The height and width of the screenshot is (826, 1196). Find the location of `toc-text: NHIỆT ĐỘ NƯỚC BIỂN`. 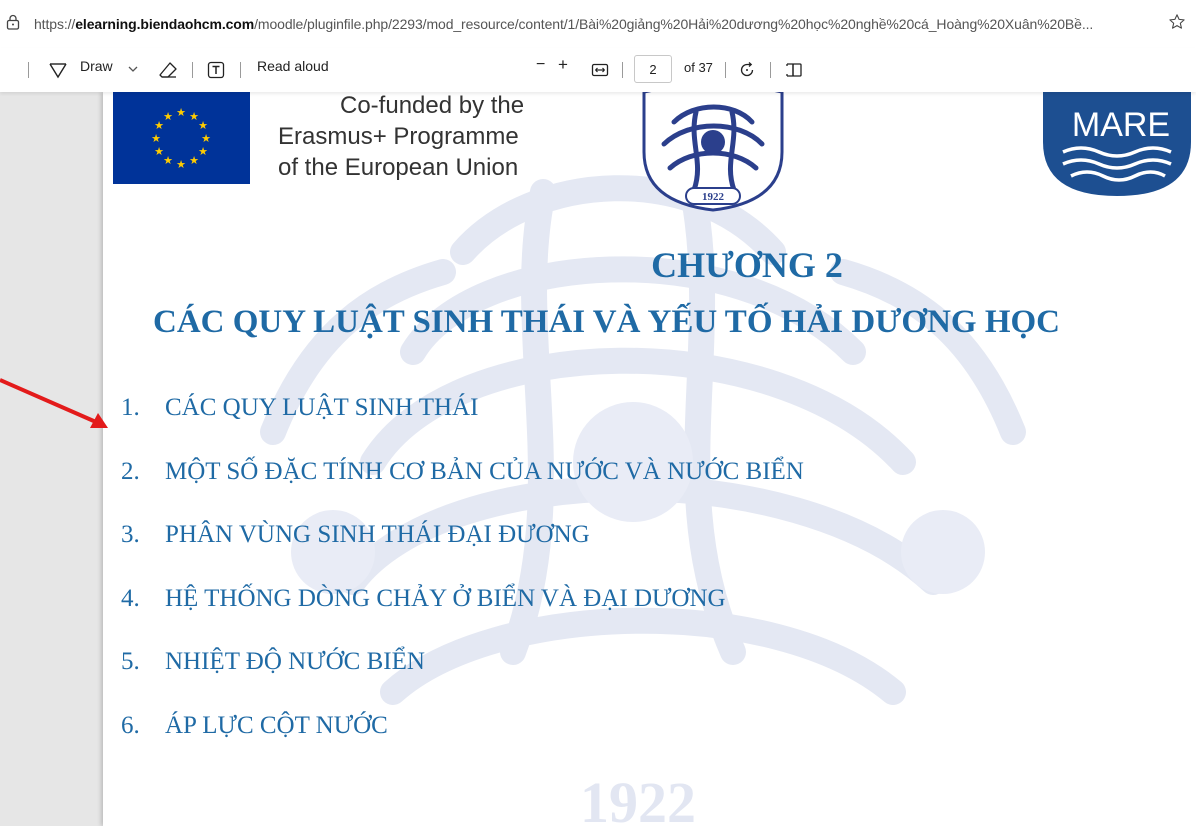

toc-text: NHIỆT ĐỘ NƯỚC BIỂN is located at coordinates (295, 661).